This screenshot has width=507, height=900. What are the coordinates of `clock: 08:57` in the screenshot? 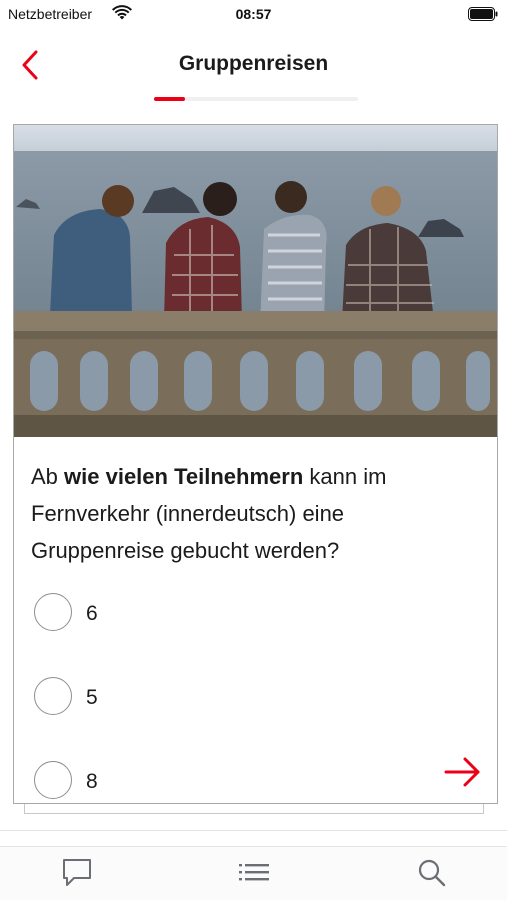 It's located at (253, 14).